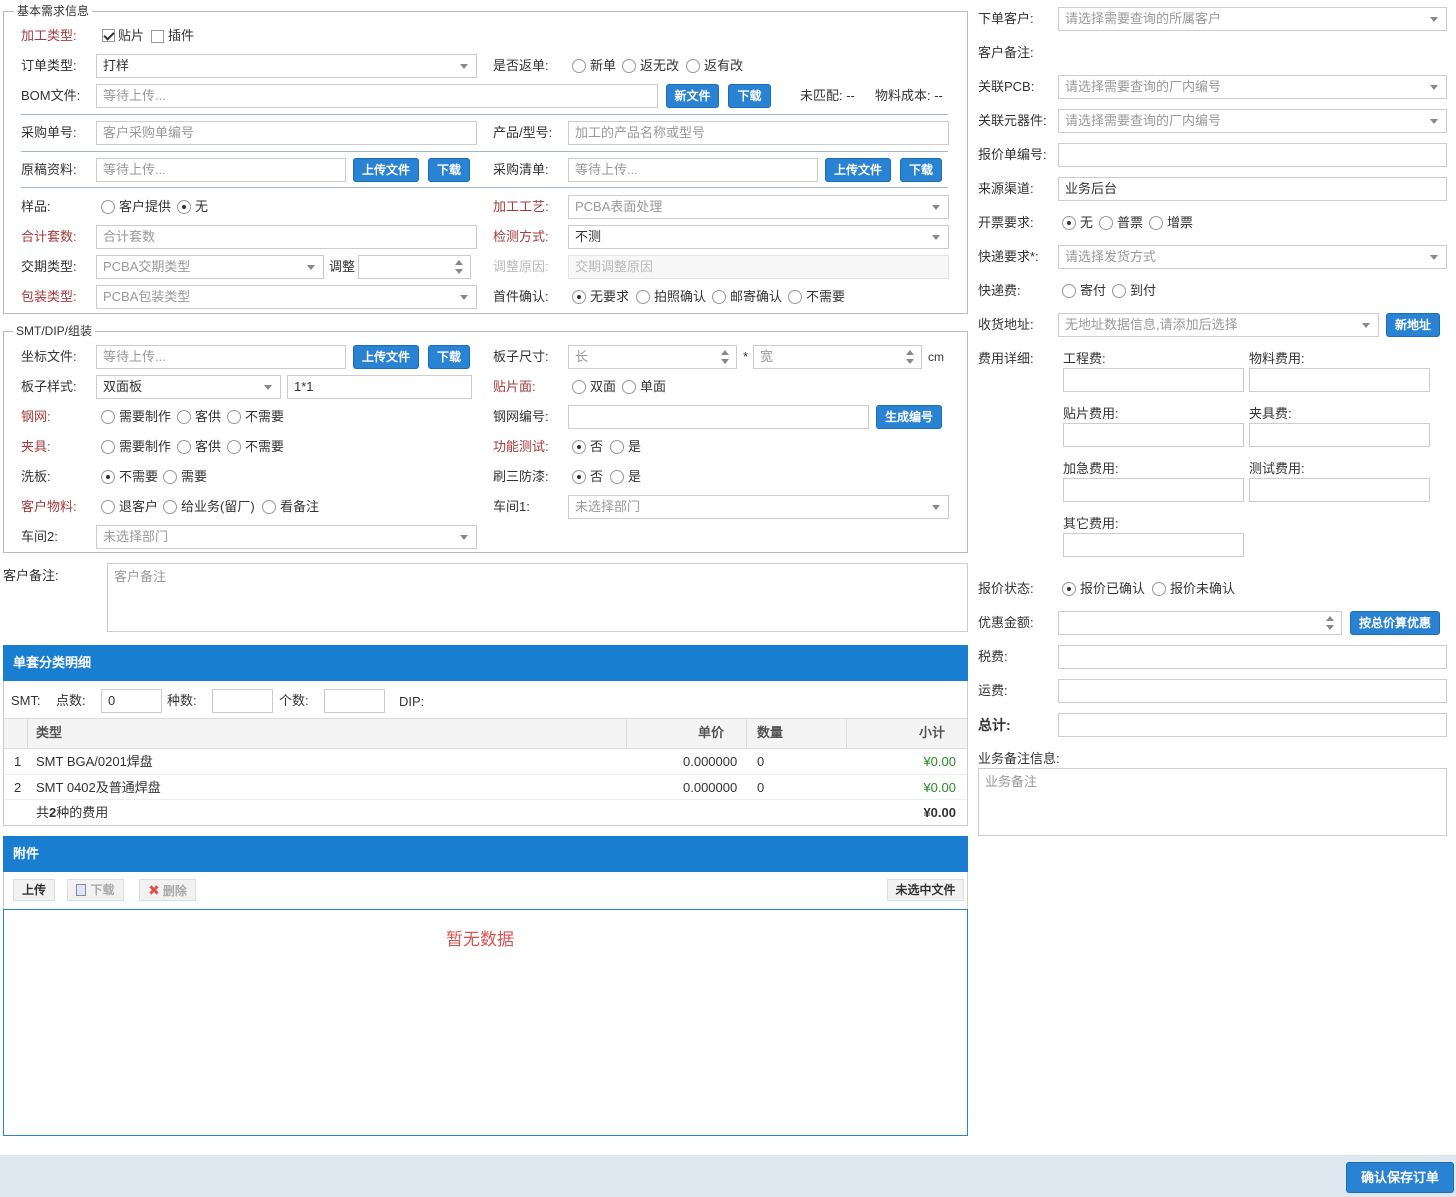 The width and height of the screenshot is (1456, 1197). What do you see at coordinates (692, 96) in the screenshot?
I see `new-file-button: 新文件` at bounding box center [692, 96].